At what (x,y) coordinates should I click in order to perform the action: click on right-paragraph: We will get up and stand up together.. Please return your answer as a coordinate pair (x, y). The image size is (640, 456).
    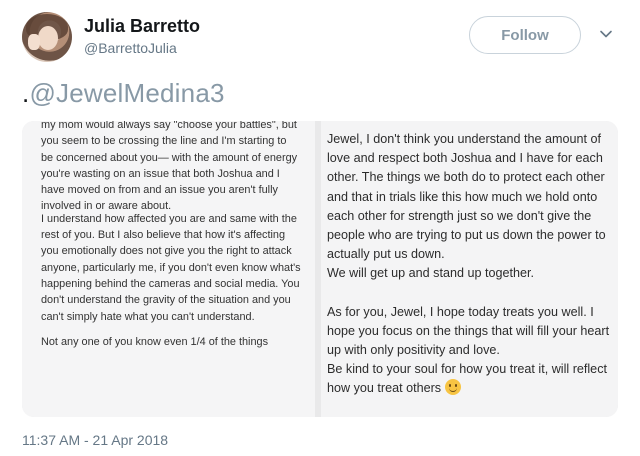
    Looking at the image, I should click on (431, 273).